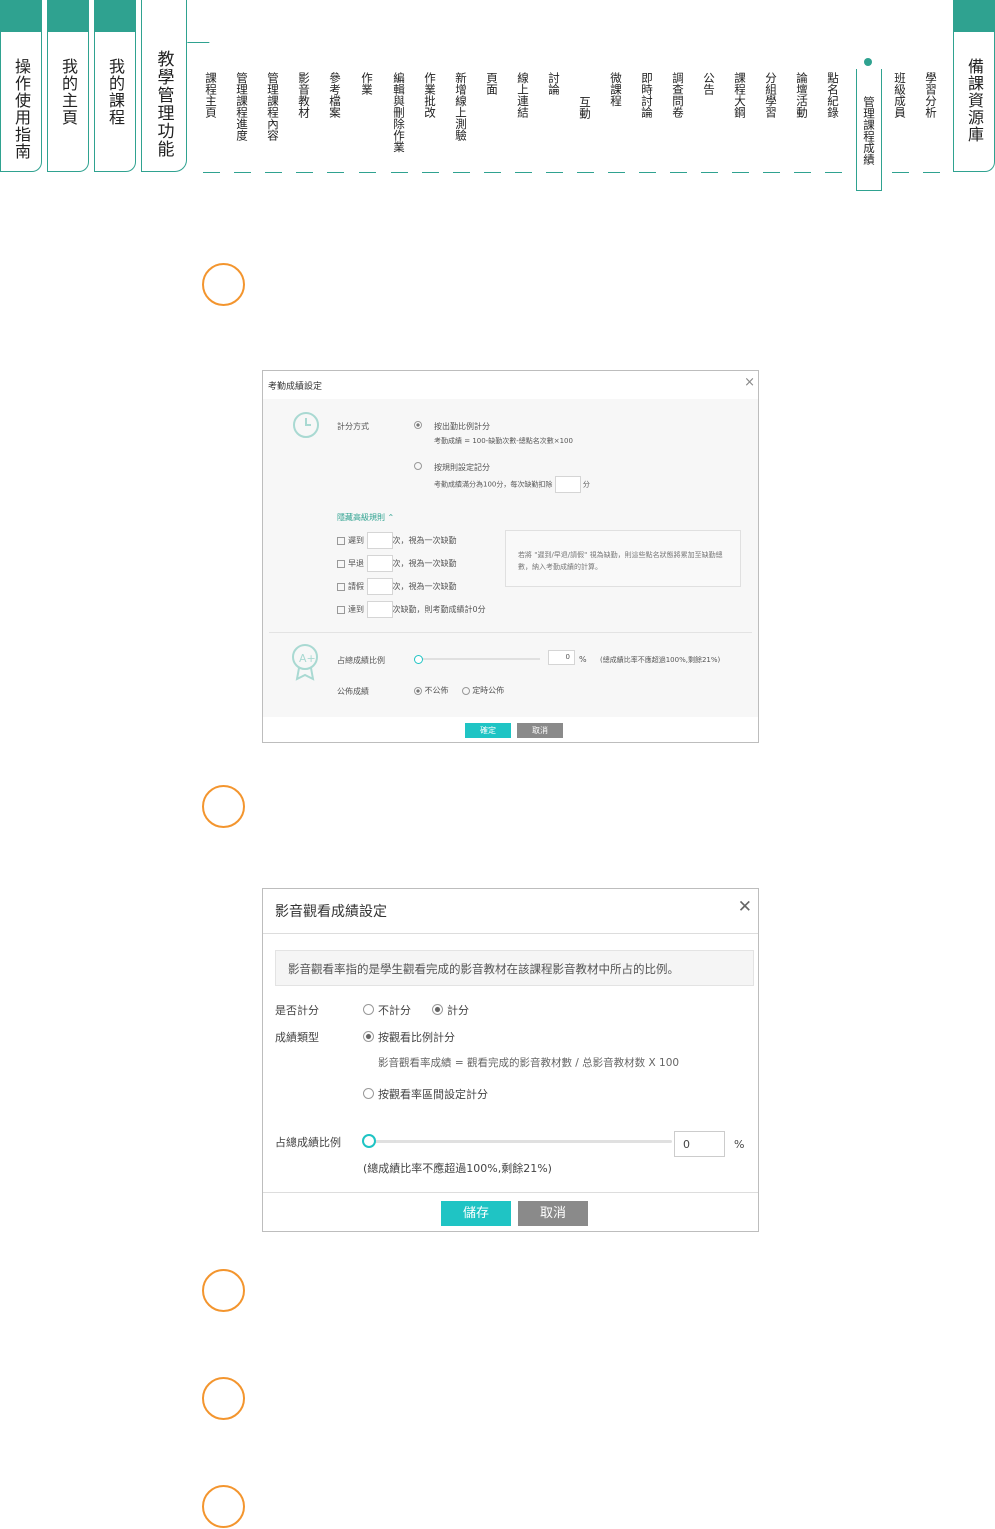 Image resolution: width=995 pixels, height=1529 pixels. I want to click on attendance-formula: 考勤成績 = 100-缺勤次數-總點名次數×100, so click(503, 441).